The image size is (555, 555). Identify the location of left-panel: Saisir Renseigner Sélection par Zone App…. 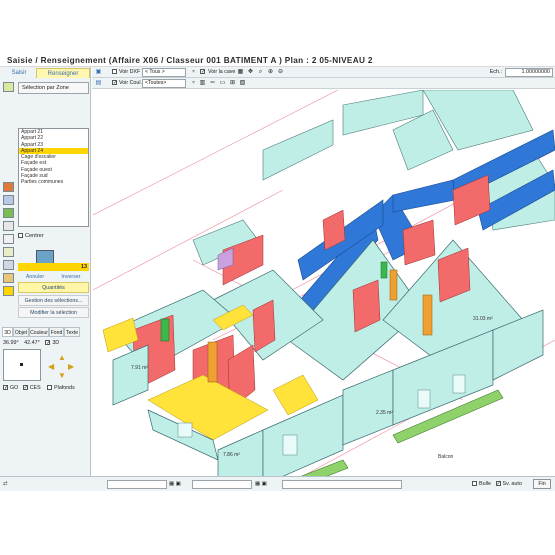
(45, 279).